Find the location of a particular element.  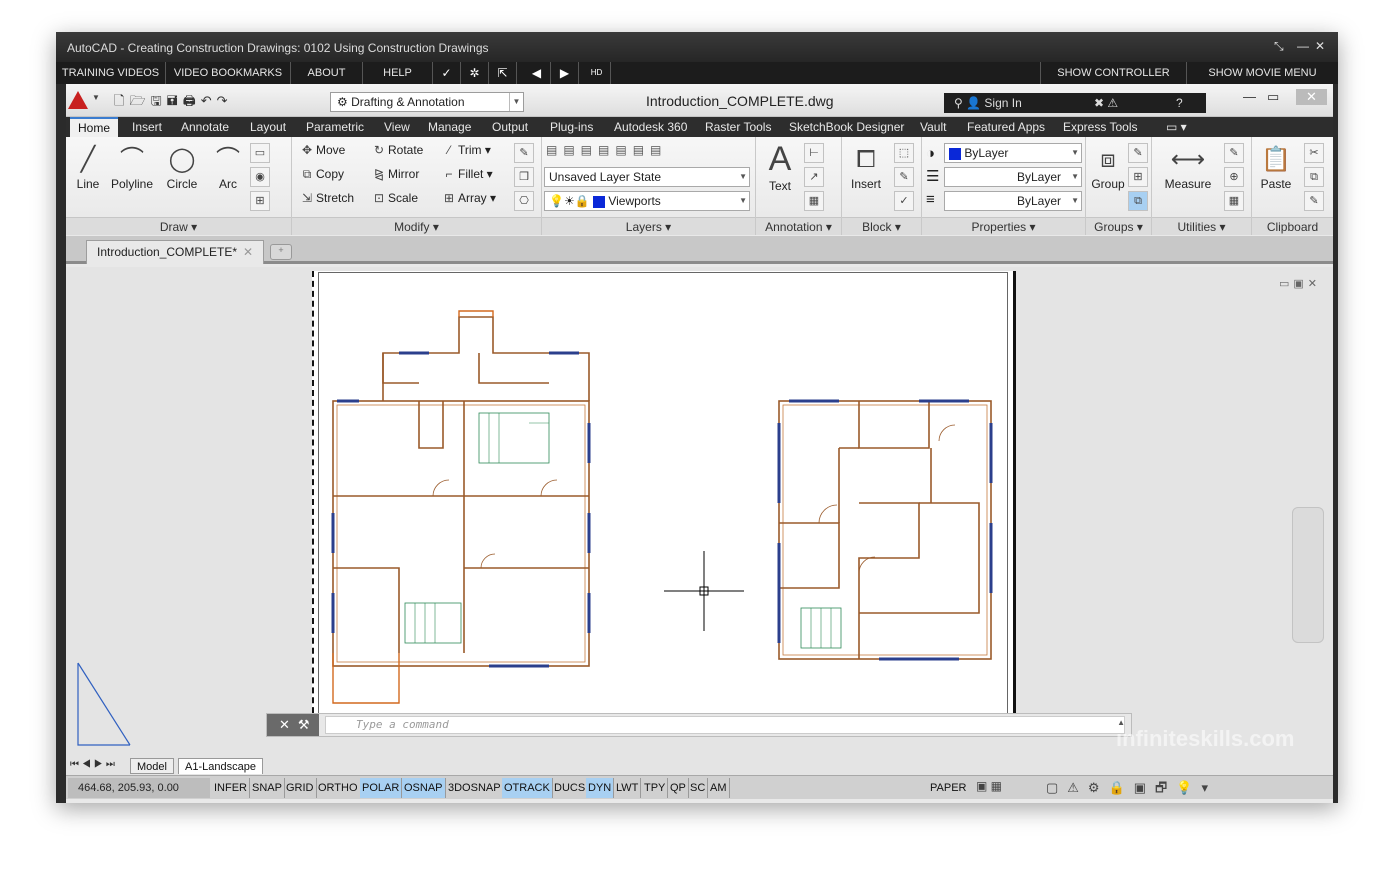

text-tool: A Text is located at coordinates (780, 166).